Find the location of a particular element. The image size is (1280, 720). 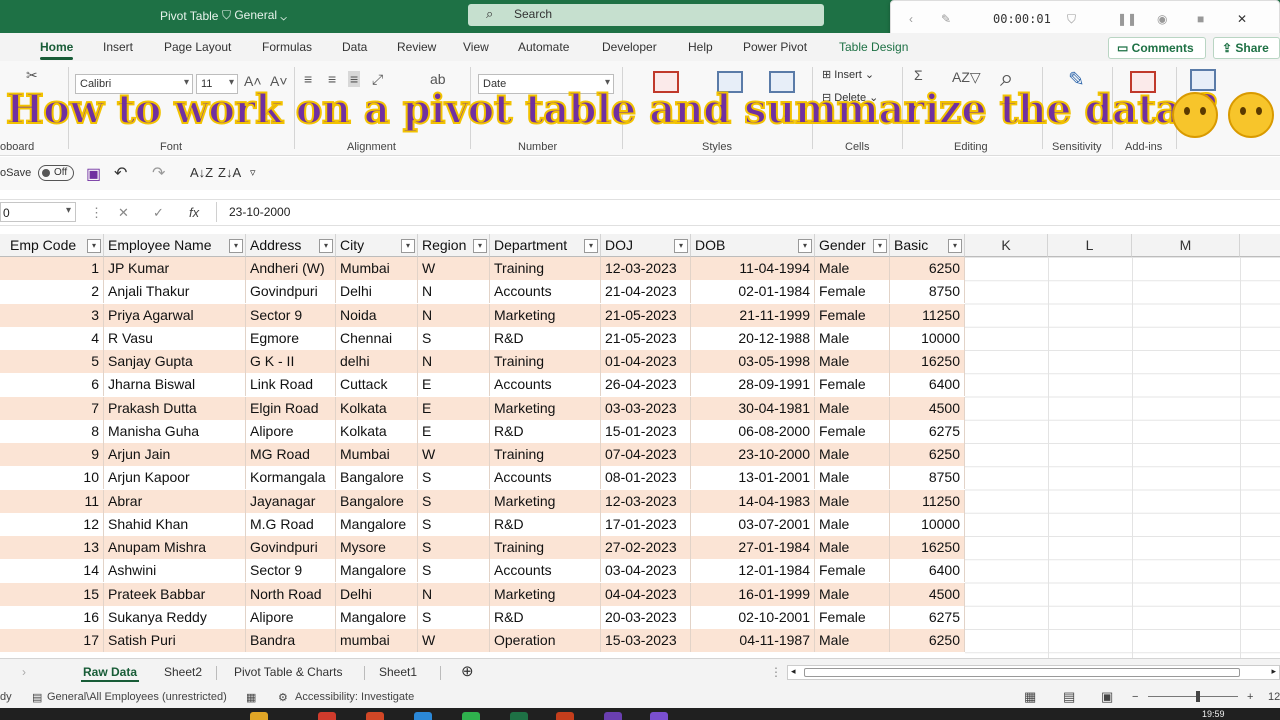

table-cell: 03-07-2001 is located at coordinates (753, 524).